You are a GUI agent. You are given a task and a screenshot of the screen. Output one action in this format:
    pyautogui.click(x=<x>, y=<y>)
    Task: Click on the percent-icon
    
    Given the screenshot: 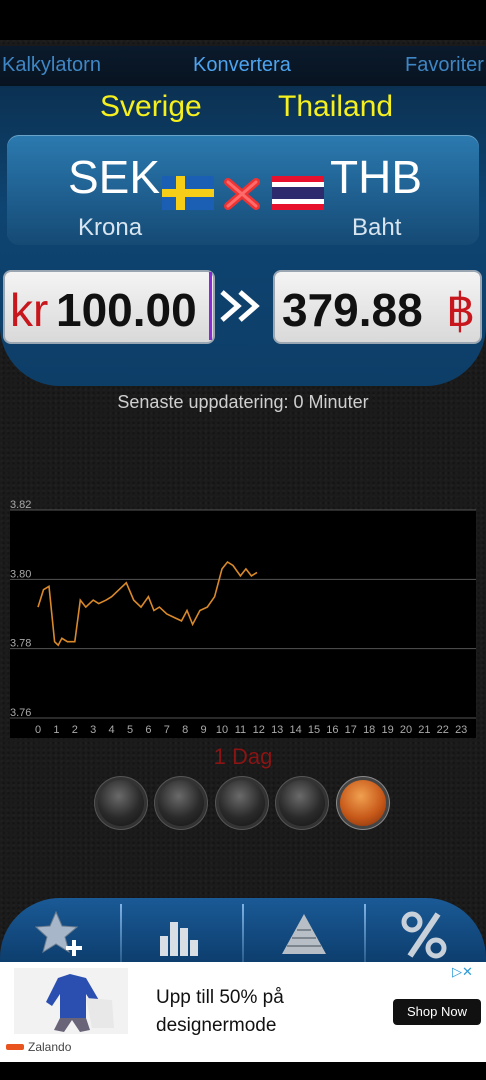 What is the action you would take?
    pyautogui.click(x=424, y=934)
    